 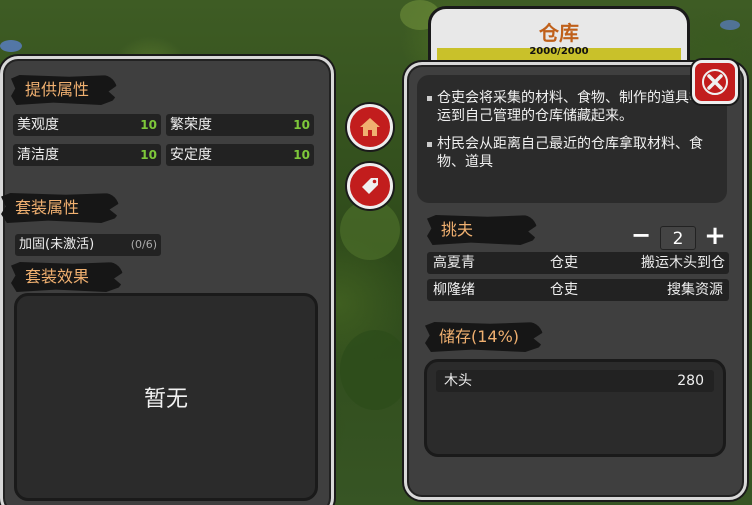 What do you see at coordinates (683, 263) in the screenshot?
I see `porter-task: 搬运木头到仓` at bounding box center [683, 263].